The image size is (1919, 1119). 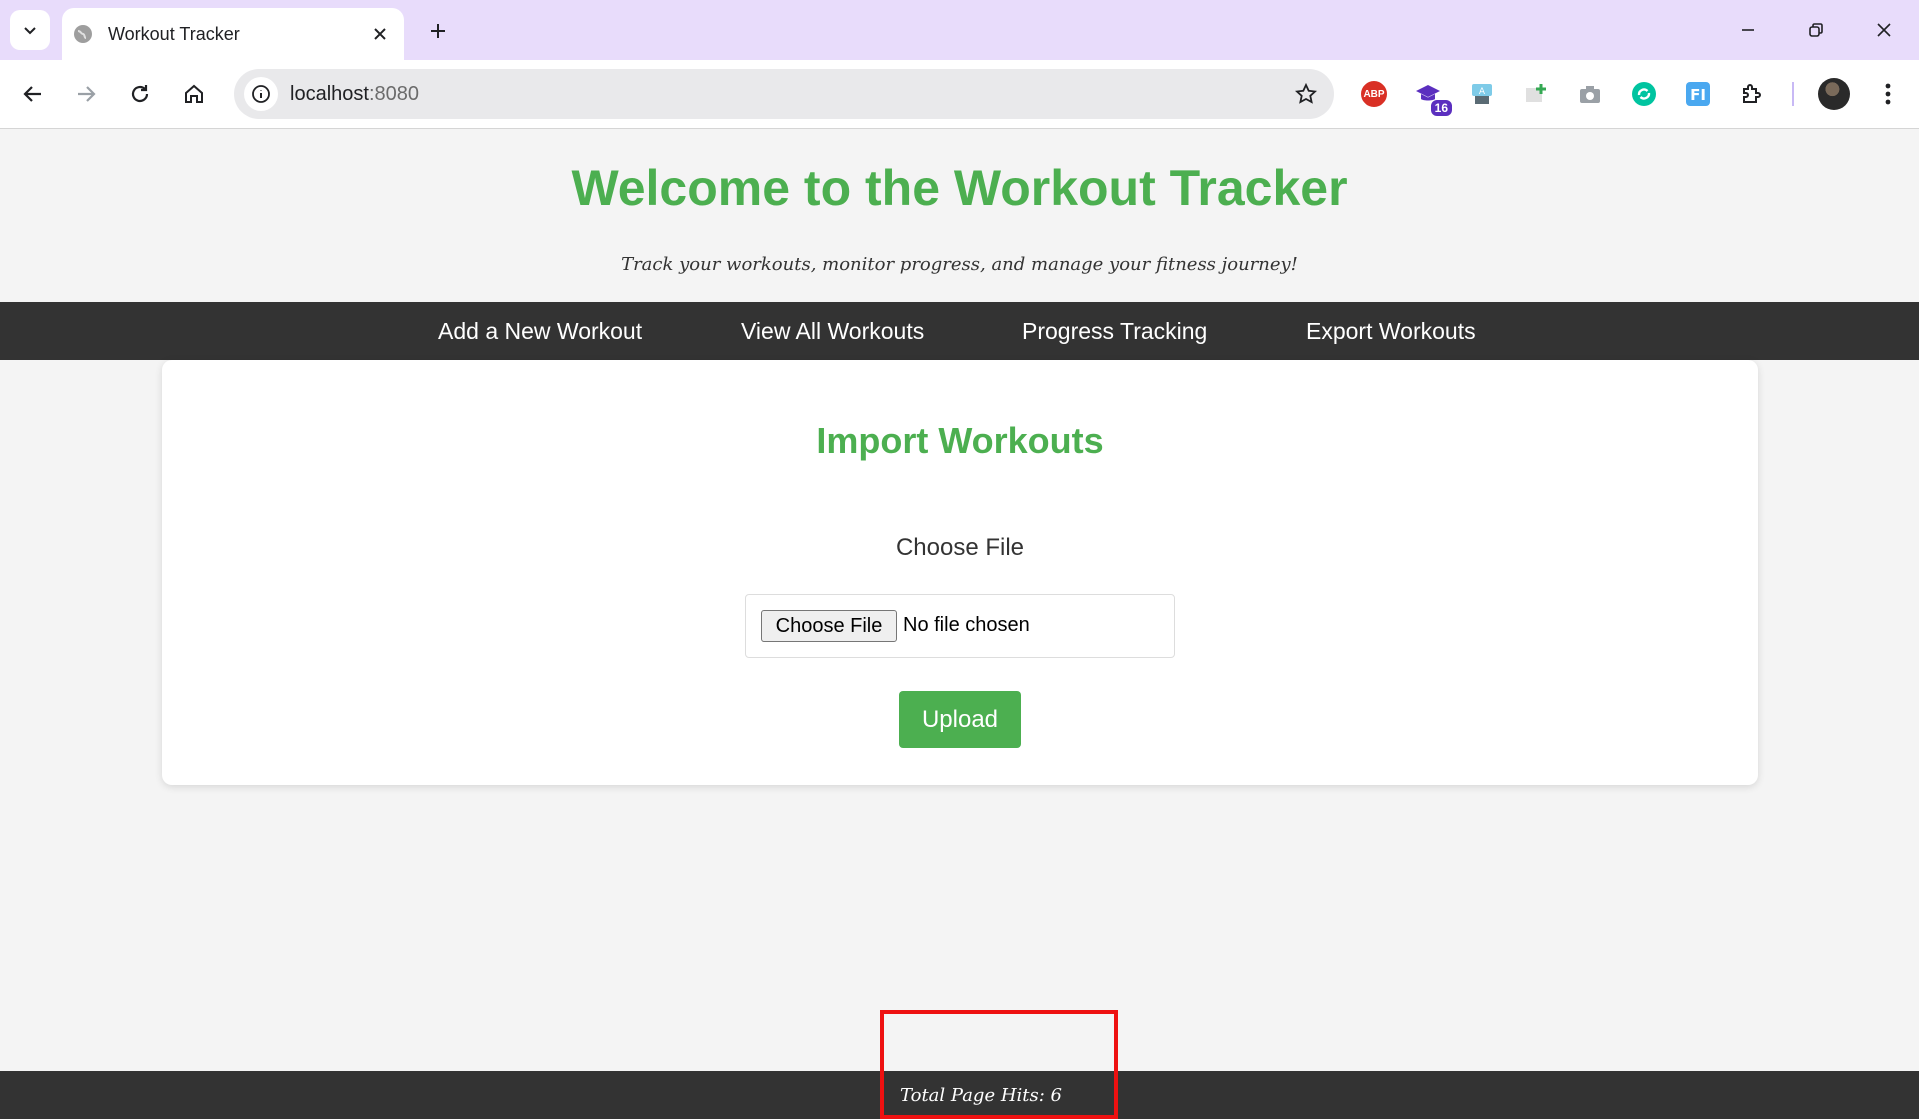 What do you see at coordinates (1590, 94) in the screenshot?
I see `camera-icon` at bounding box center [1590, 94].